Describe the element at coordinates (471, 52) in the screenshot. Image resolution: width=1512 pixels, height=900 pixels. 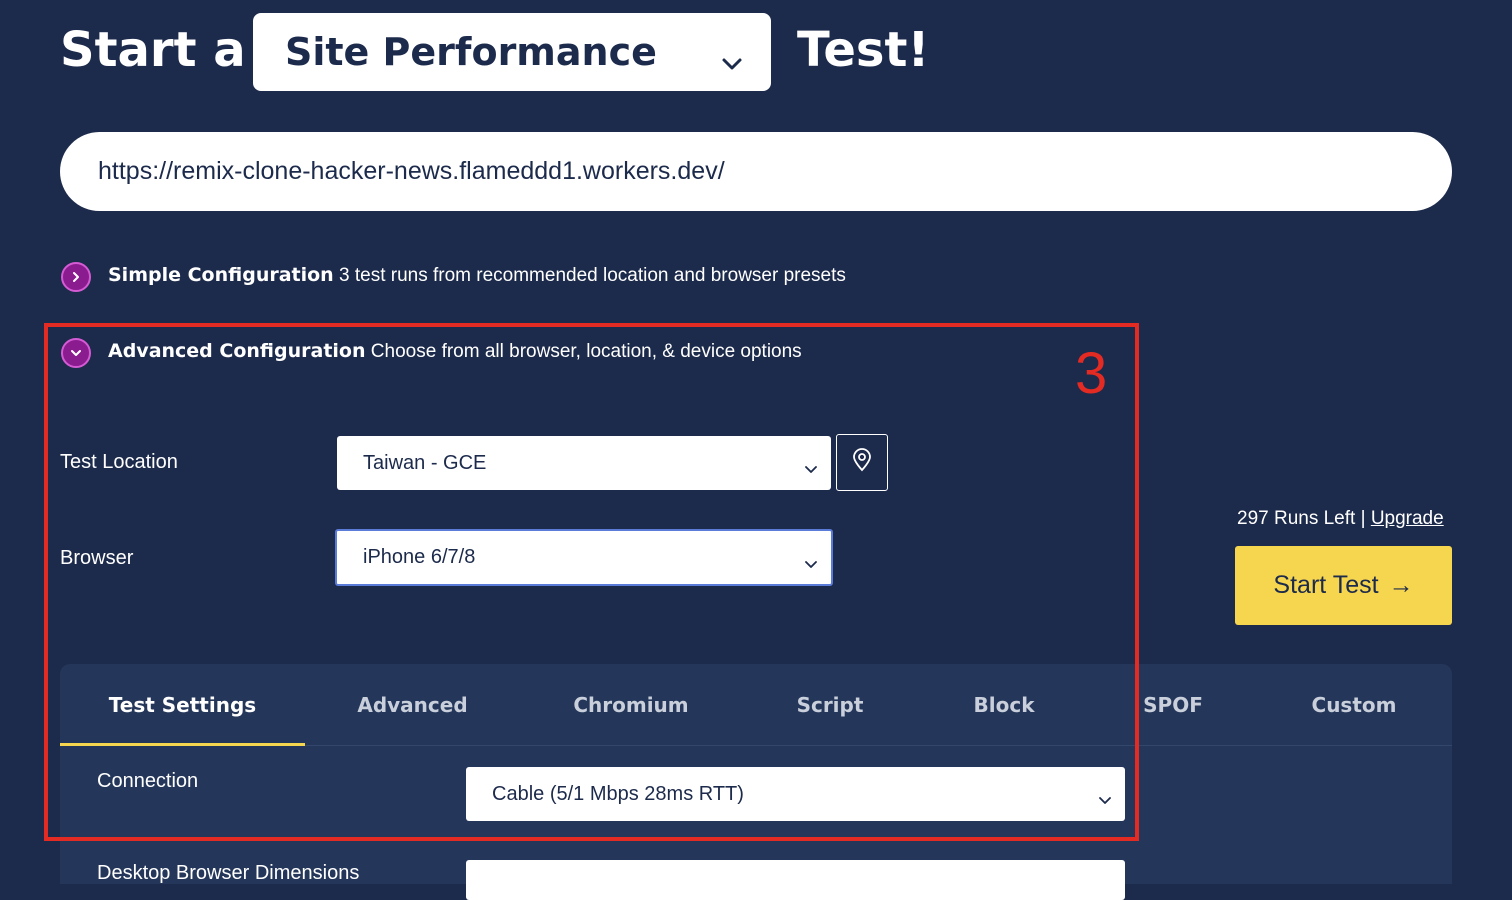
I see `test-type-value: Site Performance` at that location.